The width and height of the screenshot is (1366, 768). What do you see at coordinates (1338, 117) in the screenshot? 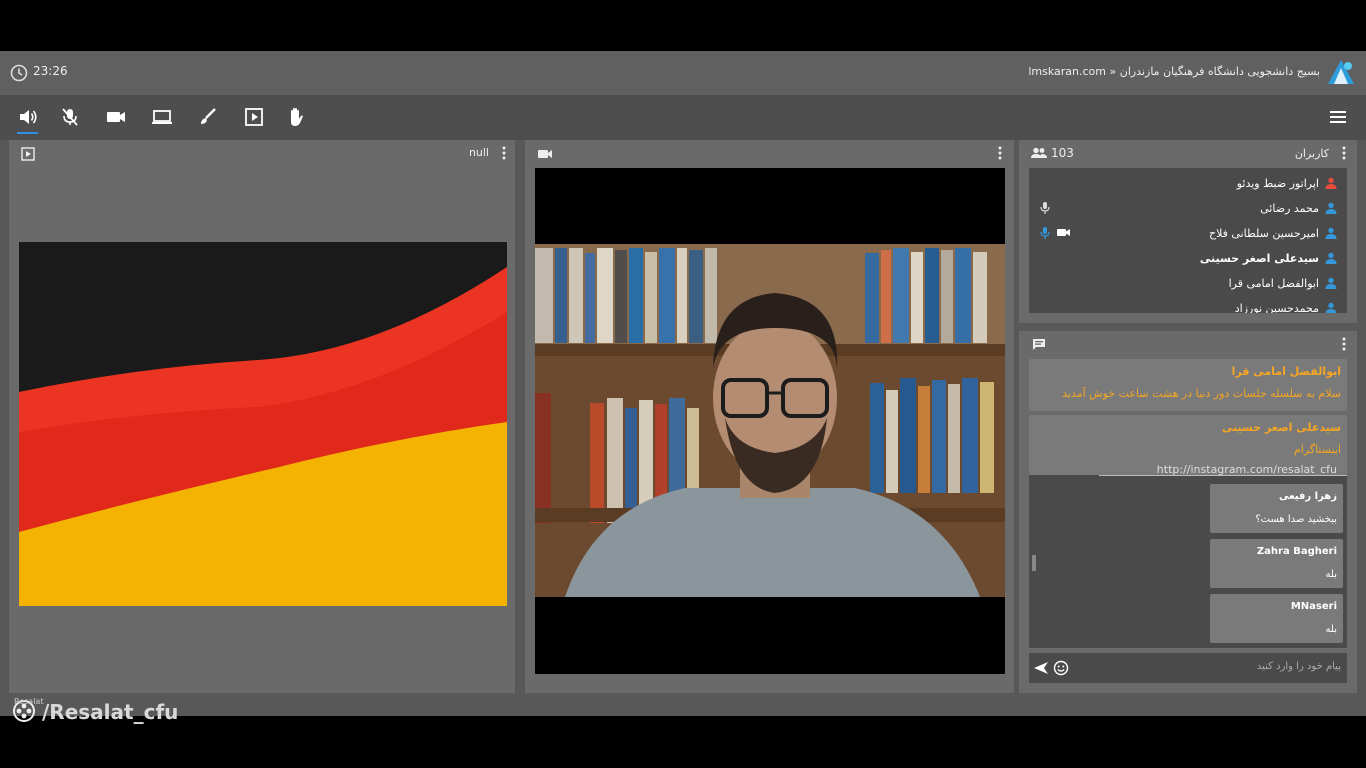
I see `hamburger-menu-icon` at bounding box center [1338, 117].